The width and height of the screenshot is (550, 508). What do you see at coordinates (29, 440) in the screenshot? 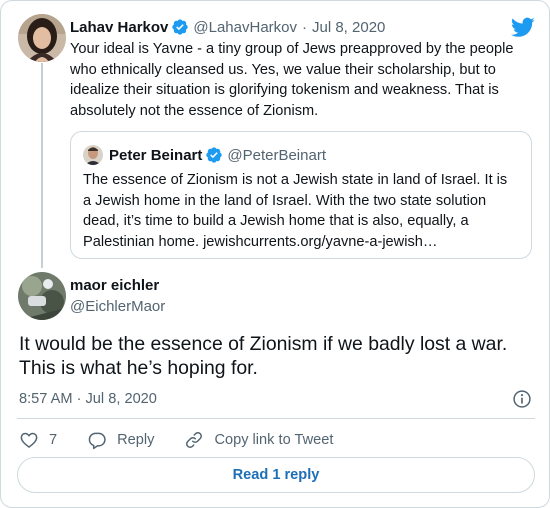
I see `heart-icon` at bounding box center [29, 440].